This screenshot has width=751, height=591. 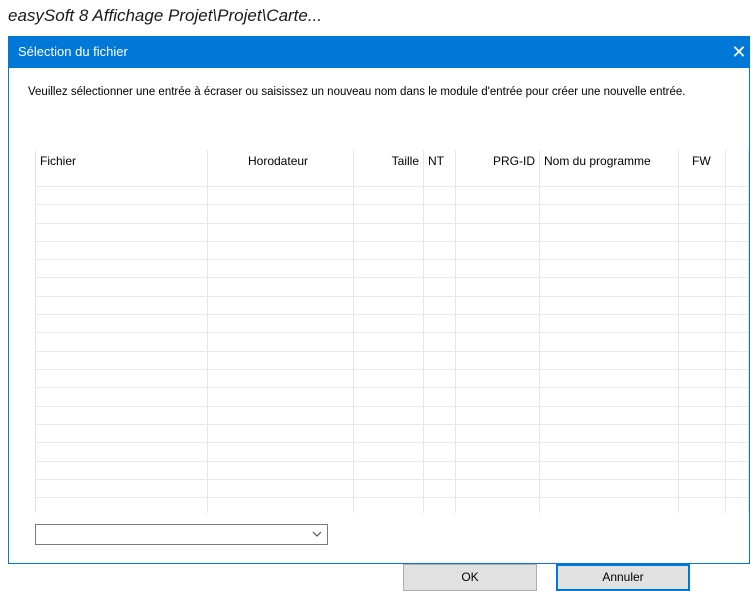 I want to click on ok-button: OK, so click(x=470, y=577).